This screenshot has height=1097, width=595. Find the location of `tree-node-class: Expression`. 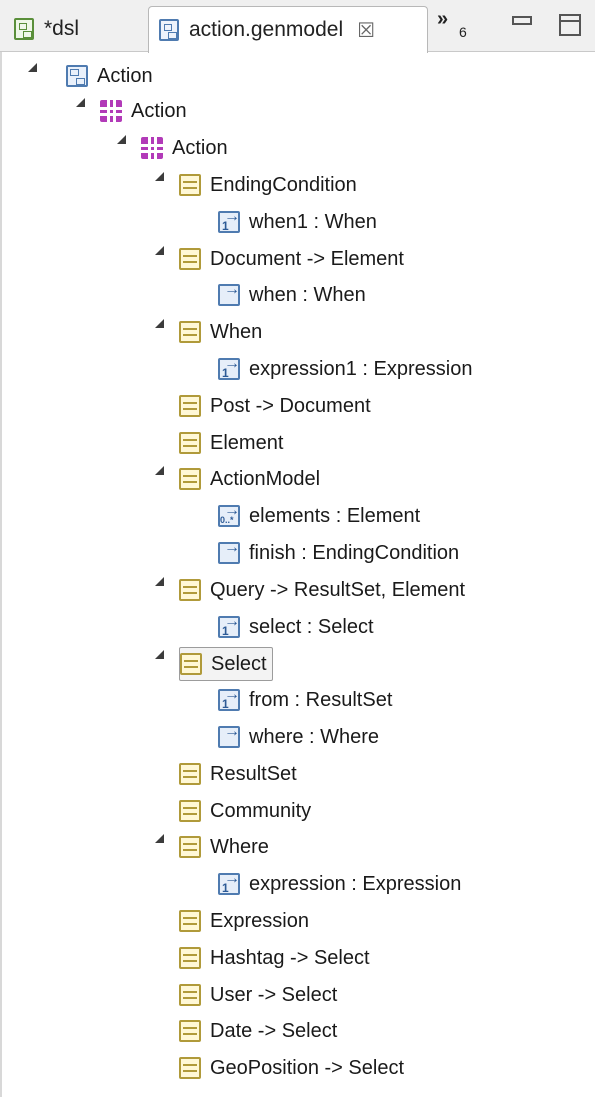

tree-node-class: Expression is located at coordinates (244, 921).